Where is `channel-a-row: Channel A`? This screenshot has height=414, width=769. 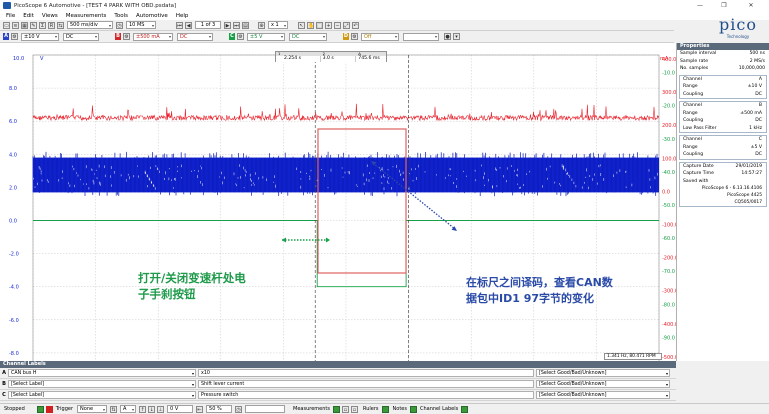
channel-a-row: Channel A is located at coordinates (723, 80).